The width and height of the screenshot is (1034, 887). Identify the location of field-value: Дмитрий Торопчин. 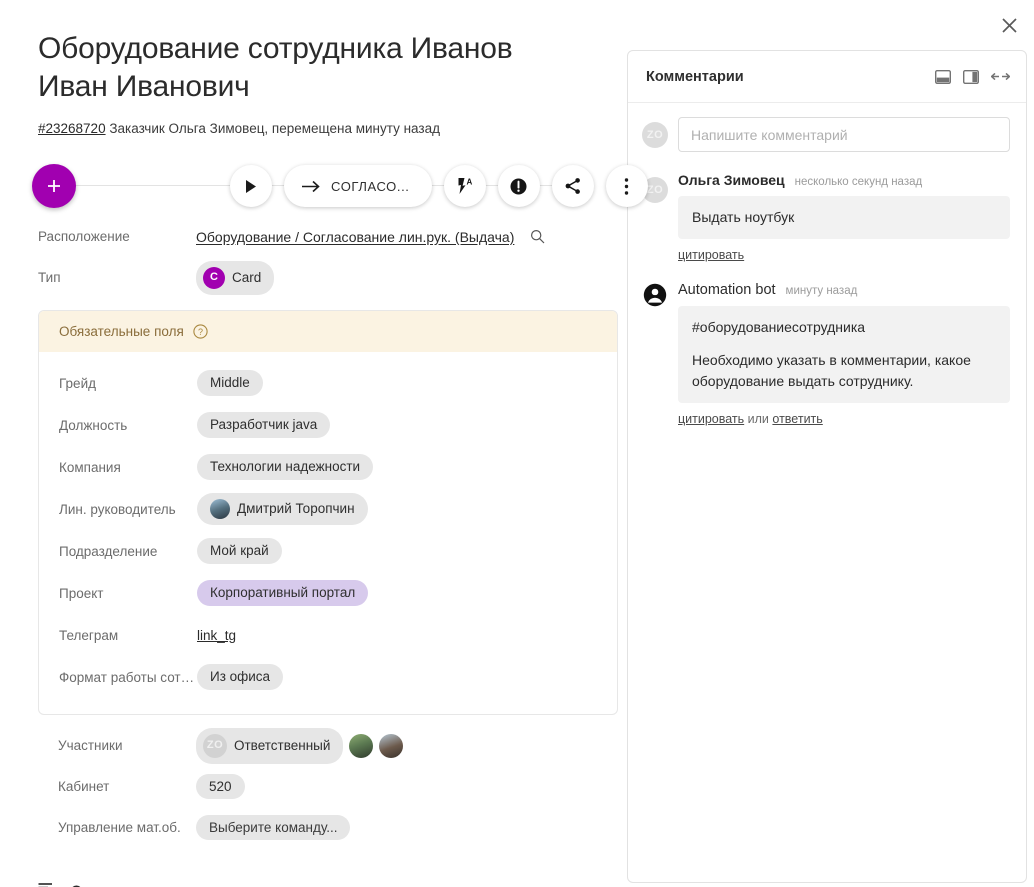
(282, 509).